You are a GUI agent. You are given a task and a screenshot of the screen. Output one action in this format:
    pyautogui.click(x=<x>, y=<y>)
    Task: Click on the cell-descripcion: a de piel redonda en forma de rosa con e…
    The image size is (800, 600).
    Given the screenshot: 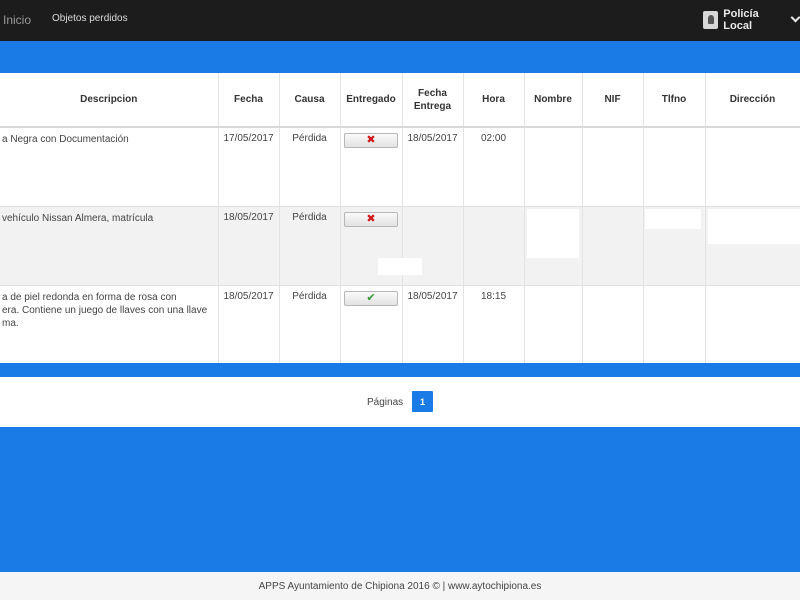 What is the action you would take?
    pyautogui.click(x=109, y=324)
    